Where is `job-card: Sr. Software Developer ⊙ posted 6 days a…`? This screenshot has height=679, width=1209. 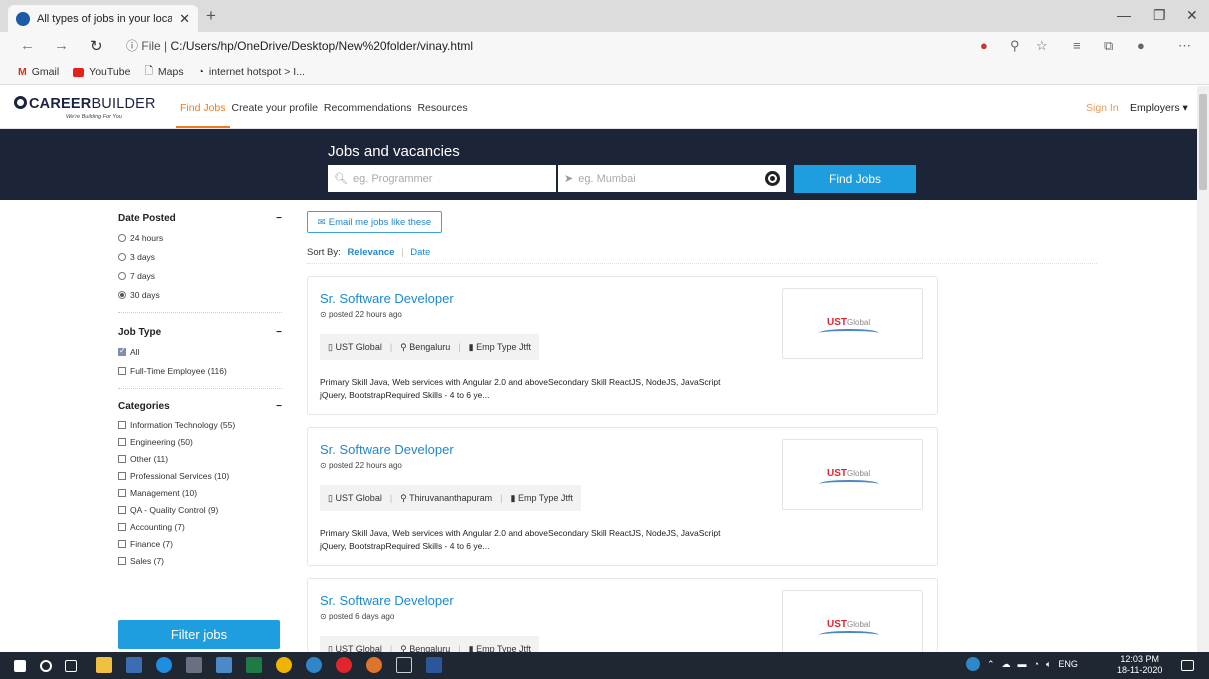
job-card: Sr. Software Developer ⊙ posted 6 days a… is located at coordinates (622, 615).